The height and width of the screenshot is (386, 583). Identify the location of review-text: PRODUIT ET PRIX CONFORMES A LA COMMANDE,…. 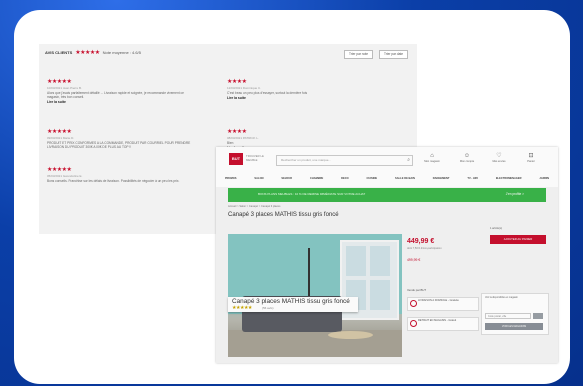
(119, 145).